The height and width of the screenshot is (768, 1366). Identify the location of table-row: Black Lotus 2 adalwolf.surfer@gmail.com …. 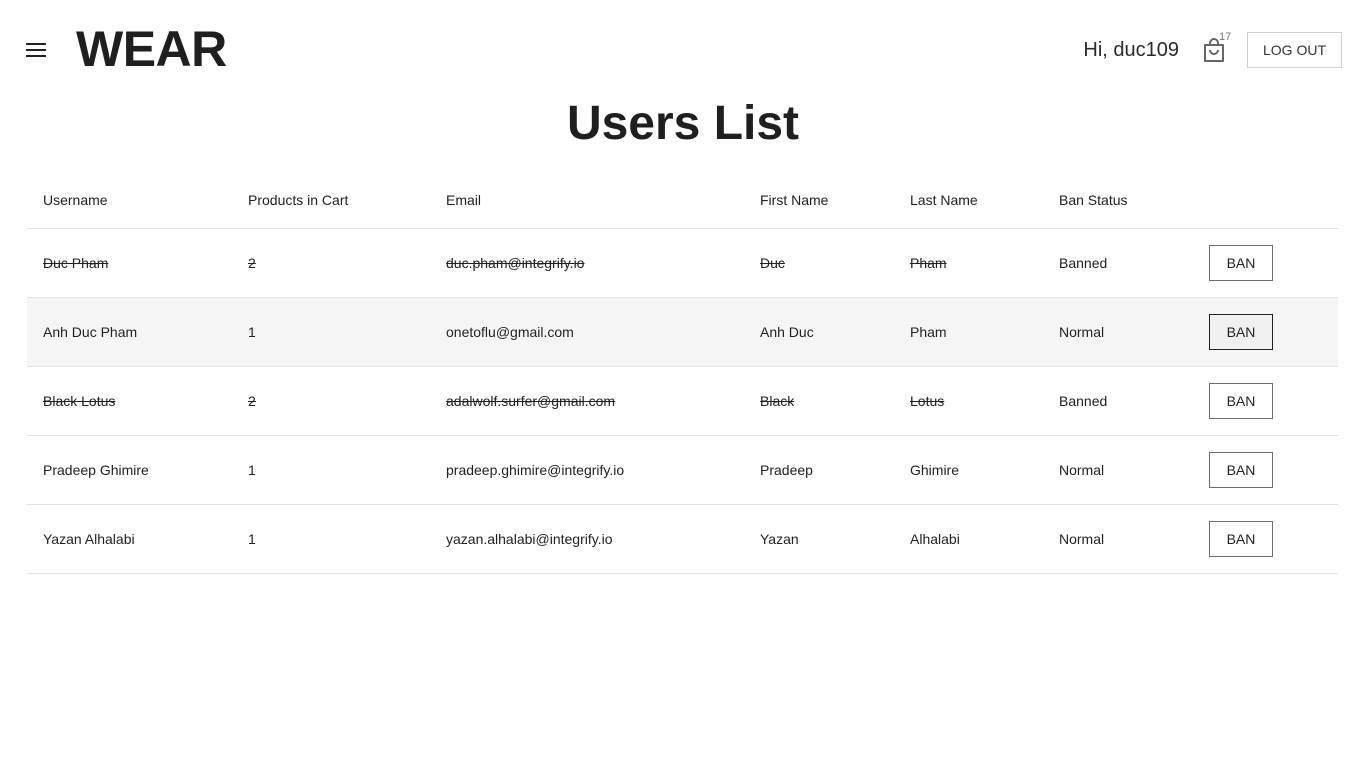
(682, 401).